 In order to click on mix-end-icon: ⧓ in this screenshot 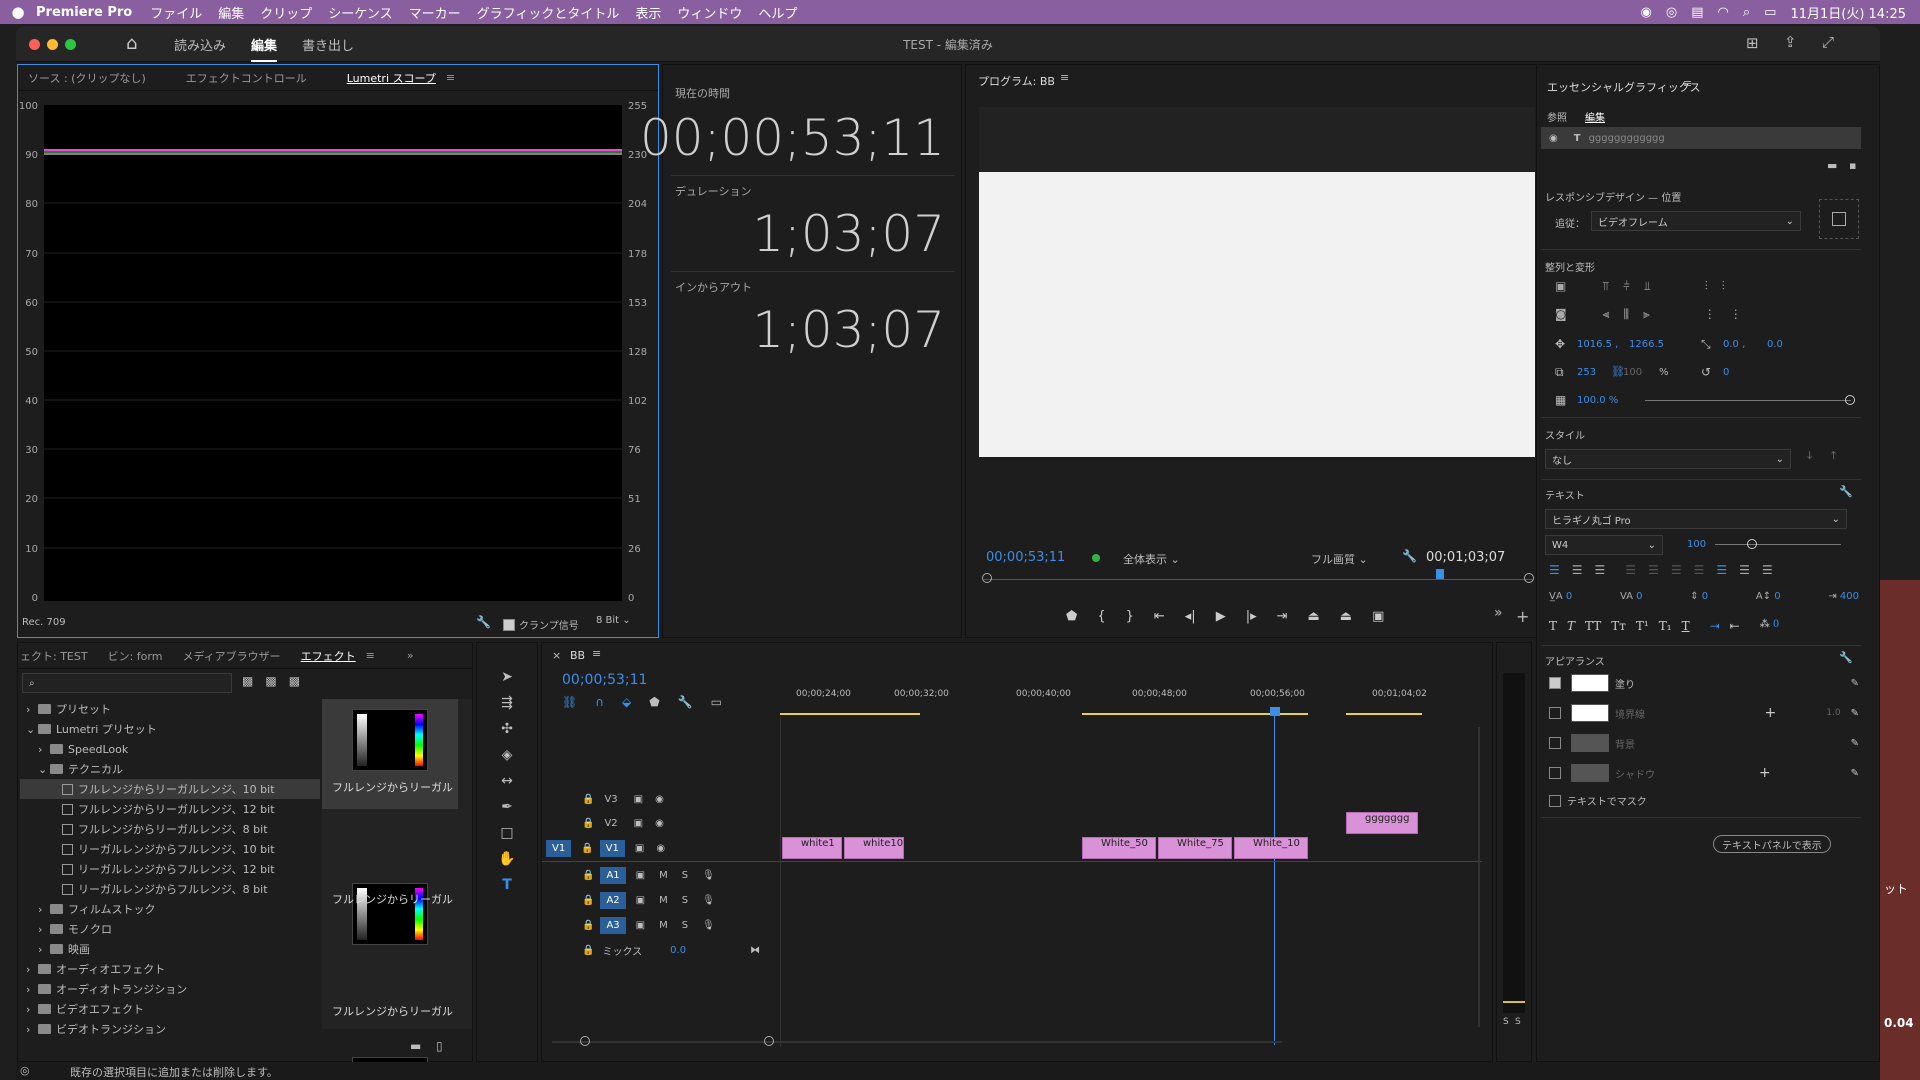, I will do `click(755, 950)`.